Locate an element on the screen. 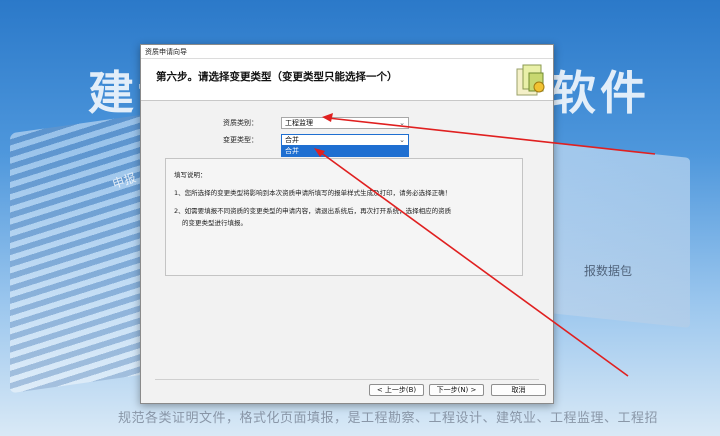 Image resolution: width=720 pixels, height=436 pixels. window-title: 资质申请向导 is located at coordinates (347, 52).